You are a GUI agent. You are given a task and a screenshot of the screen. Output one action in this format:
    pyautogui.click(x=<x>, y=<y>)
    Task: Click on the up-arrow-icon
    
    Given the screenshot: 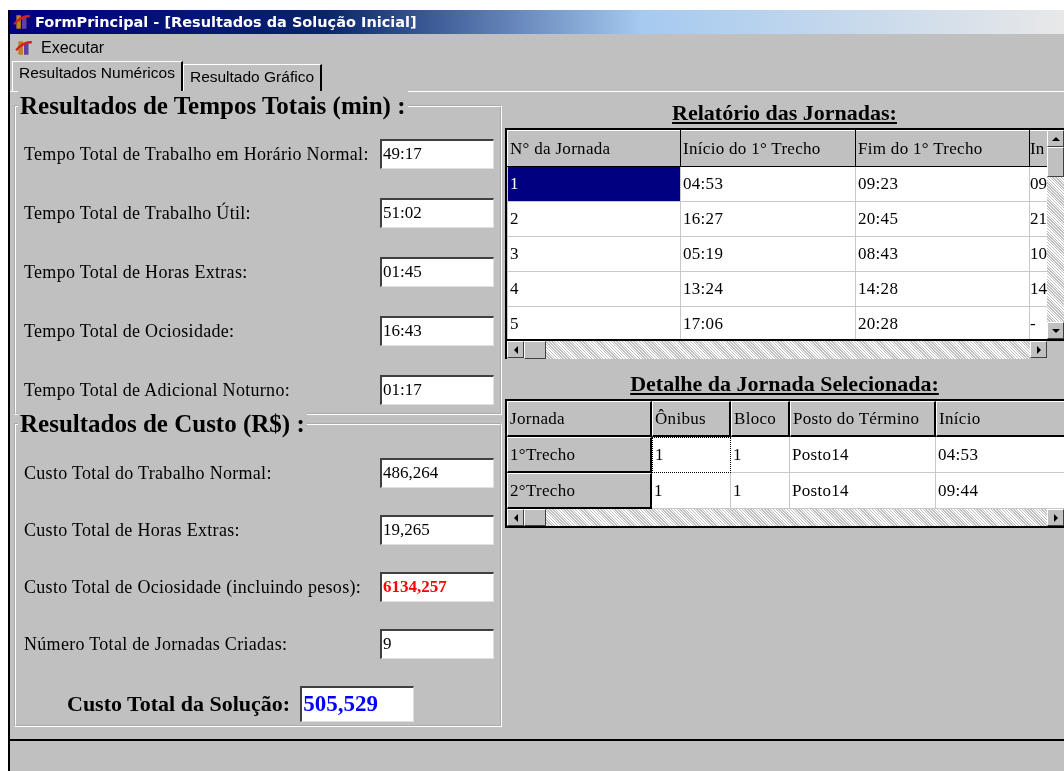 What is the action you would take?
    pyautogui.click(x=1055, y=138)
    